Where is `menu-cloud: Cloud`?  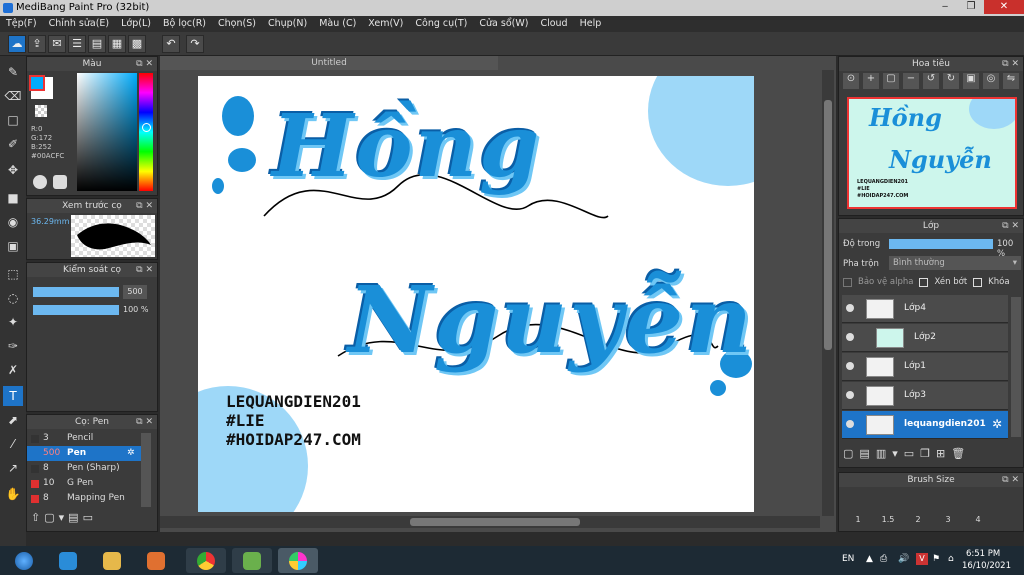 menu-cloud: Cloud is located at coordinates (553, 24).